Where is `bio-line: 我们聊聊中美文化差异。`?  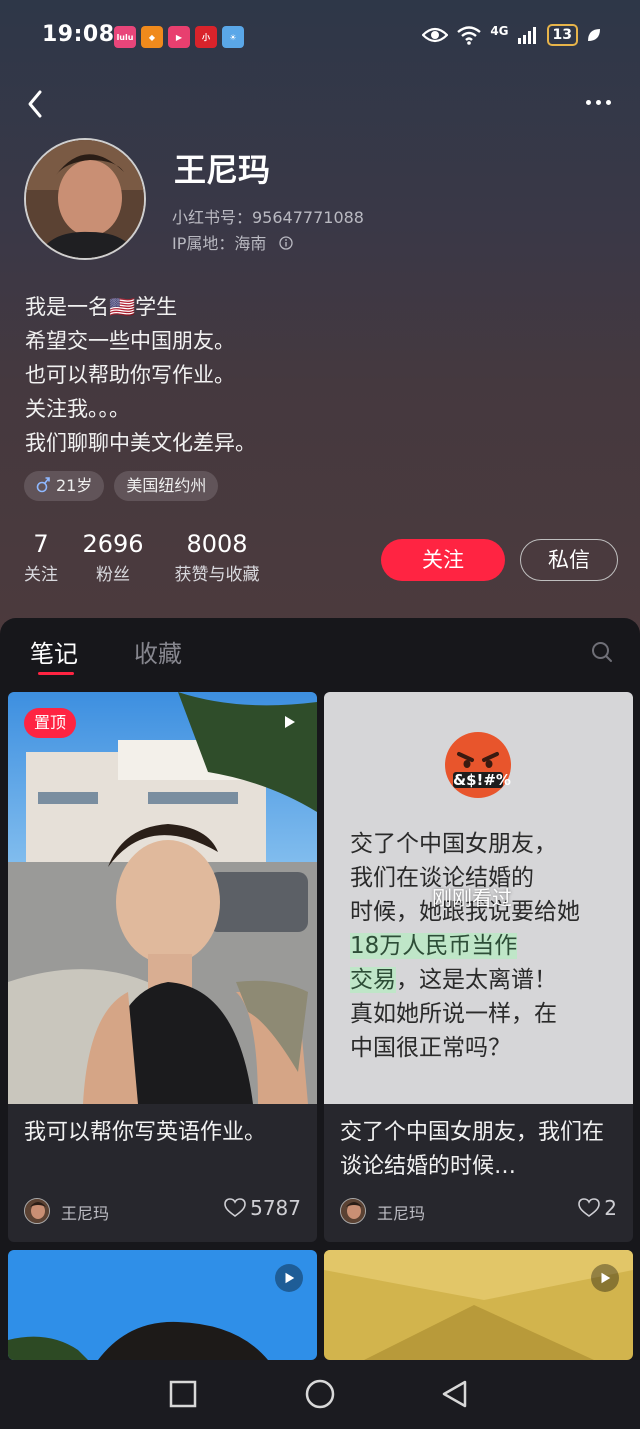
bio-line: 我们聊聊中美文化差异。 is located at coordinates (140, 443).